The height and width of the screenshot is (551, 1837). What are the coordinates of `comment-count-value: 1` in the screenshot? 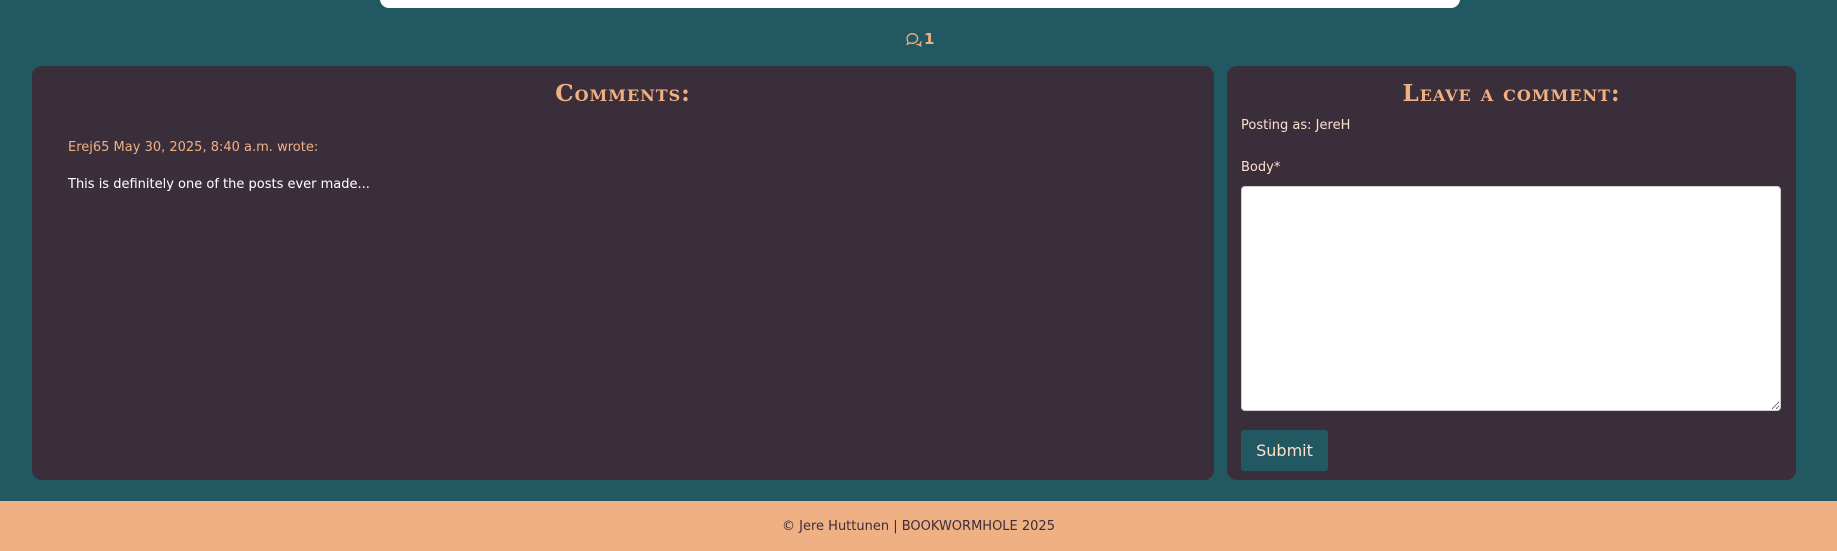 It's located at (929, 39).